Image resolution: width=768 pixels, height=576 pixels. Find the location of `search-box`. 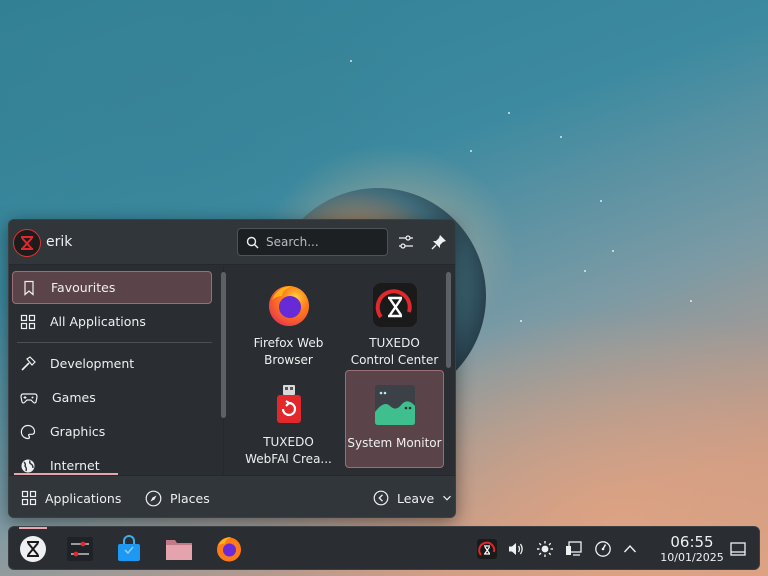

search-box is located at coordinates (312, 242).